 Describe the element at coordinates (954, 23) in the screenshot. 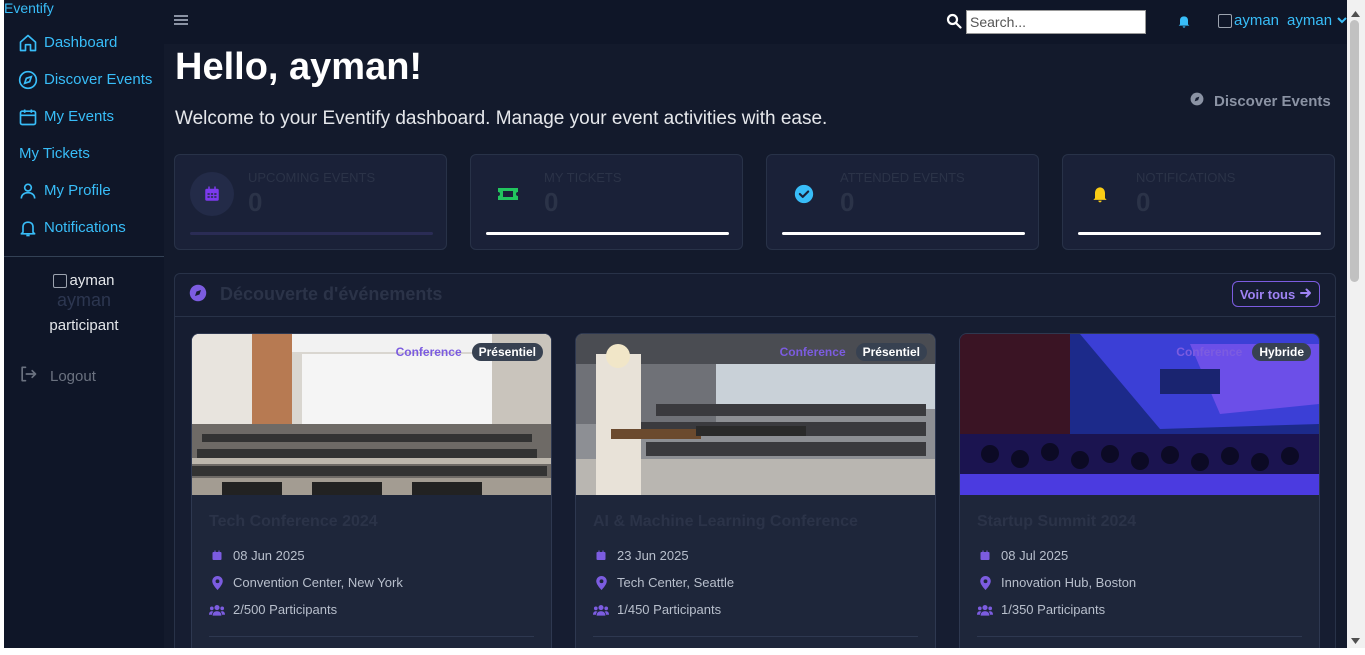

I see `search-icon` at that location.